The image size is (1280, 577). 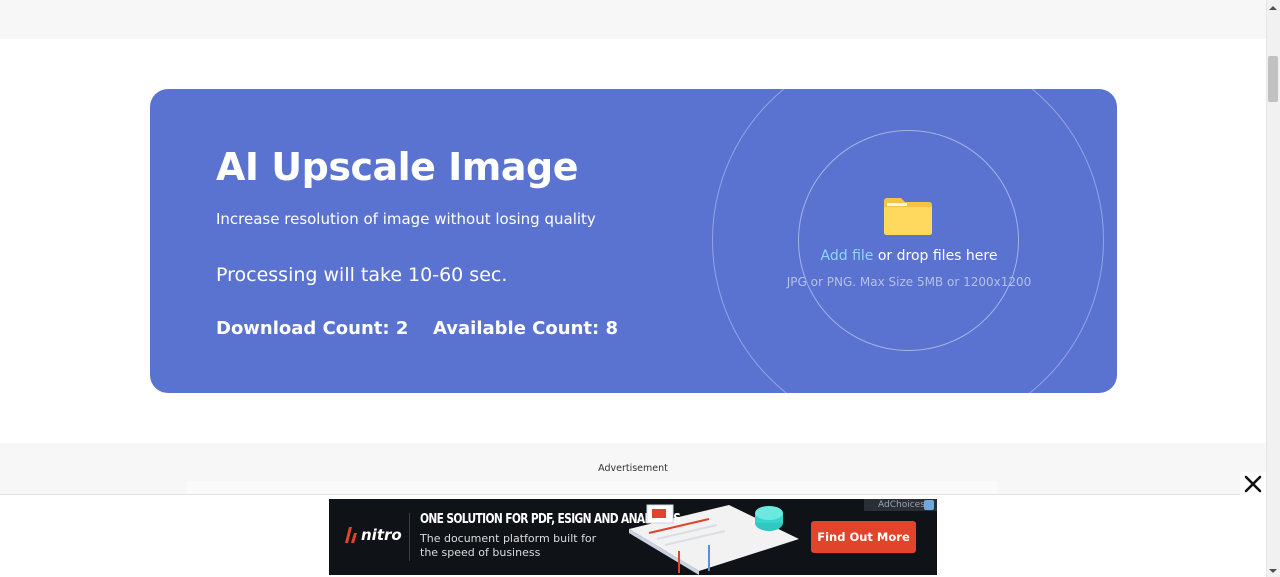 What do you see at coordinates (381, 535) in the screenshot?
I see `nitro-logo-text: nitro` at bounding box center [381, 535].